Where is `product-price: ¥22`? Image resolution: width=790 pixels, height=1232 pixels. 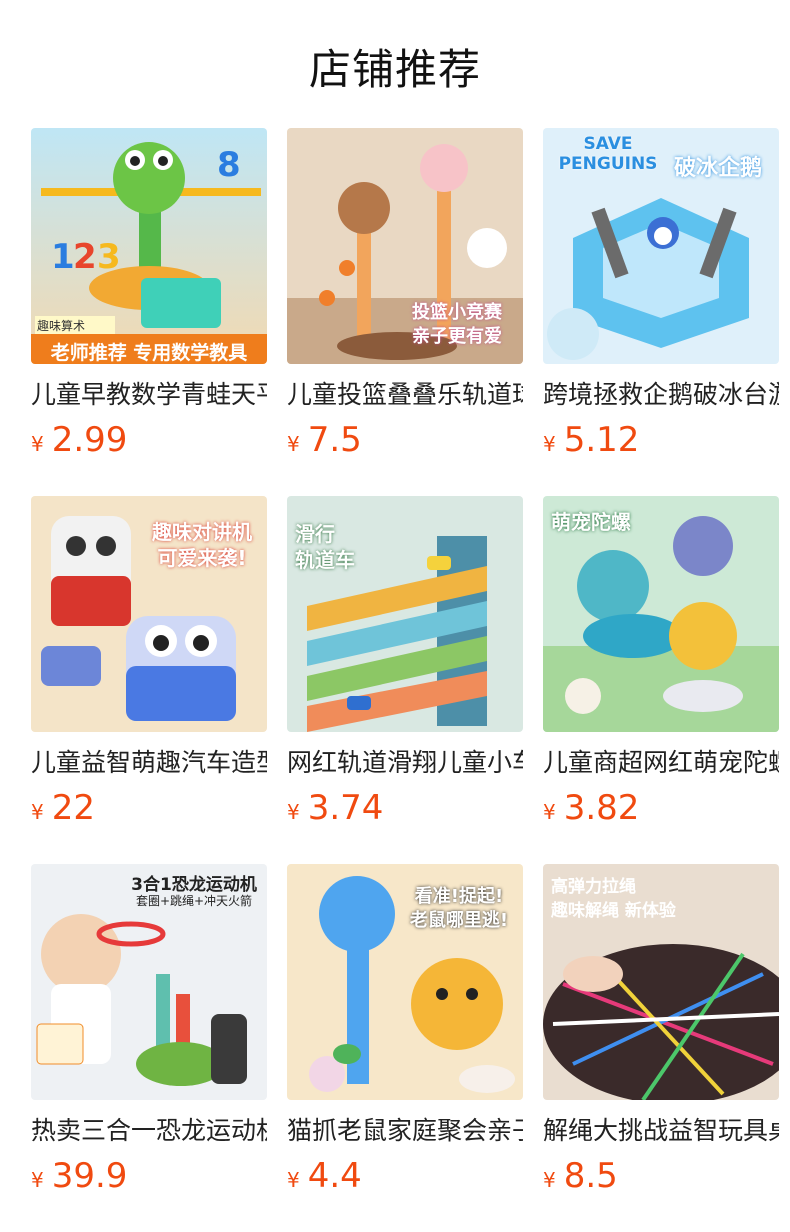 product-price: ¥22 is located at coordinates (149, 808).